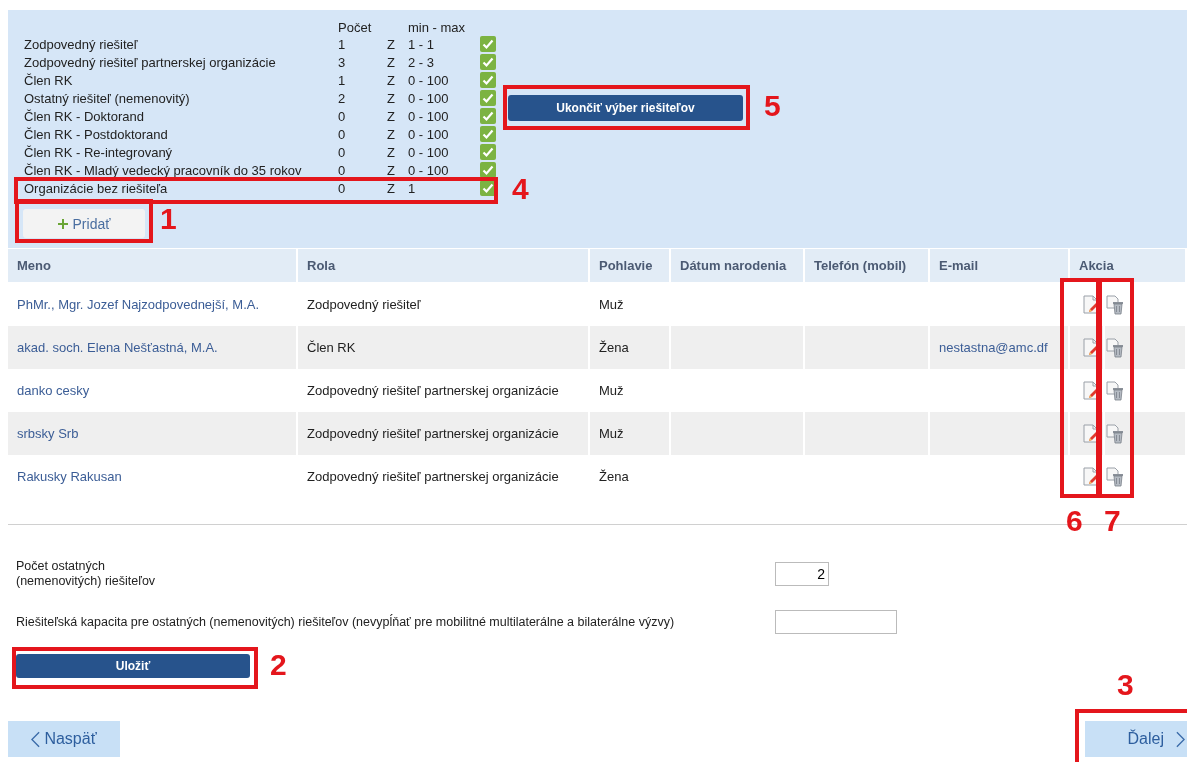 This screenshot has width=1187, height=762. Describe the element at coordinates (1180, 739) in the screenshot. I see `chevron-right-icon` at that location.